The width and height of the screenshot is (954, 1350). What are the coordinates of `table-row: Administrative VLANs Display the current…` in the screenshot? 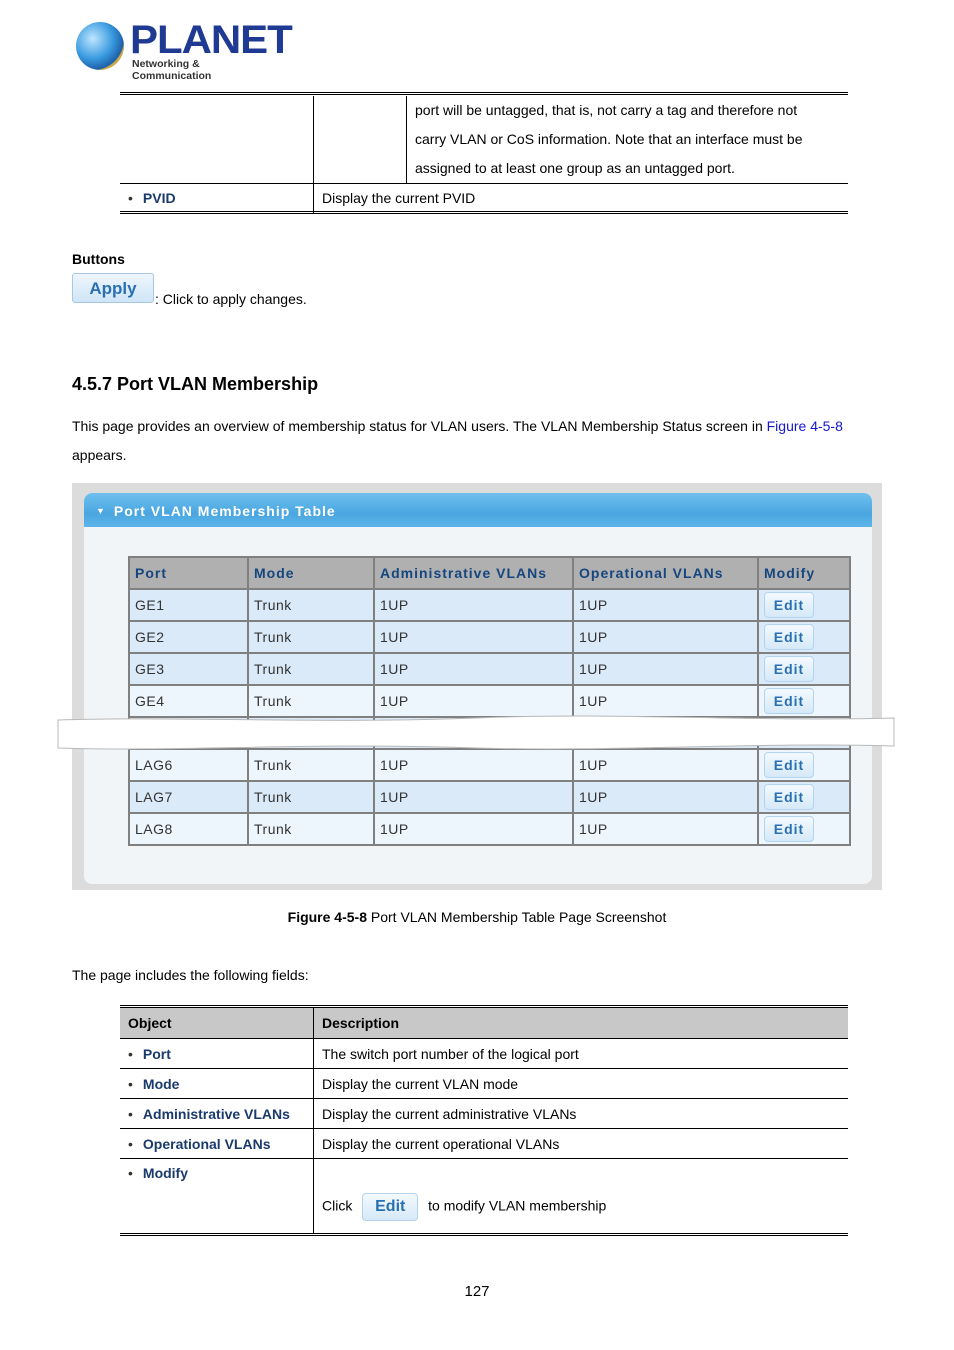 It's located at (484, 1113).